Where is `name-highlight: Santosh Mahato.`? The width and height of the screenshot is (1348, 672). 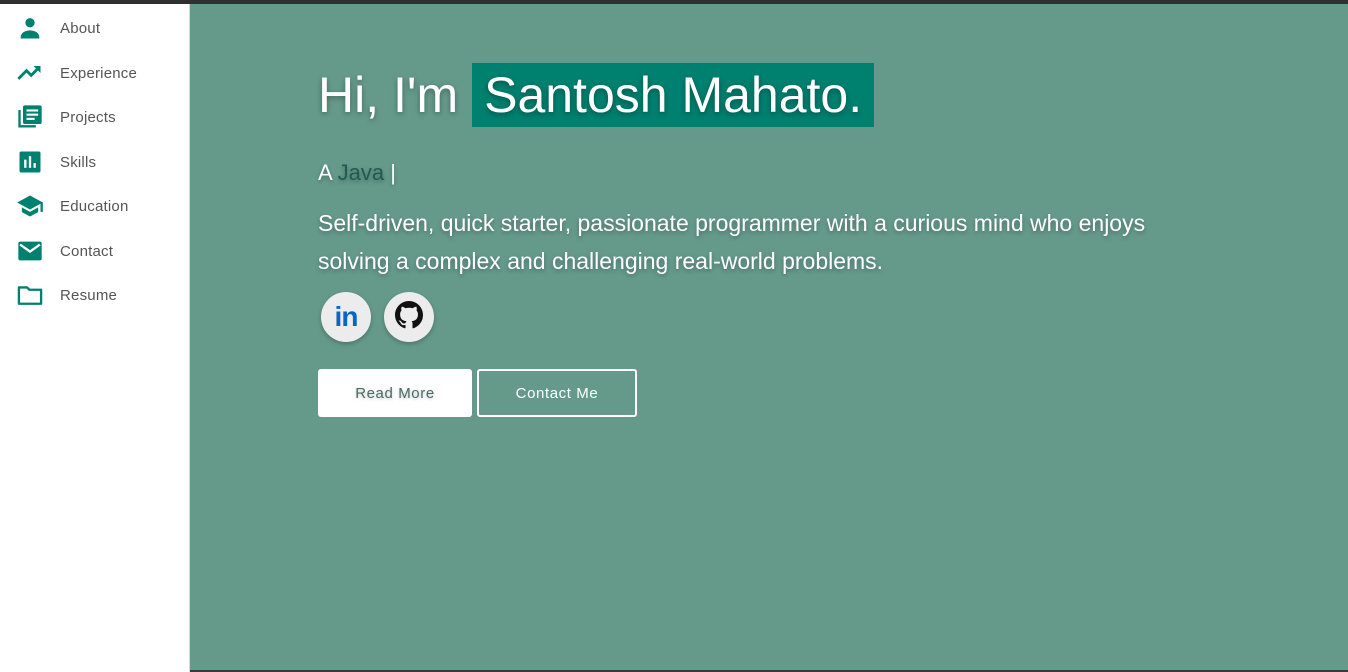 name-highlight: Santosh Mahato. is located at coordinates (673, 95).